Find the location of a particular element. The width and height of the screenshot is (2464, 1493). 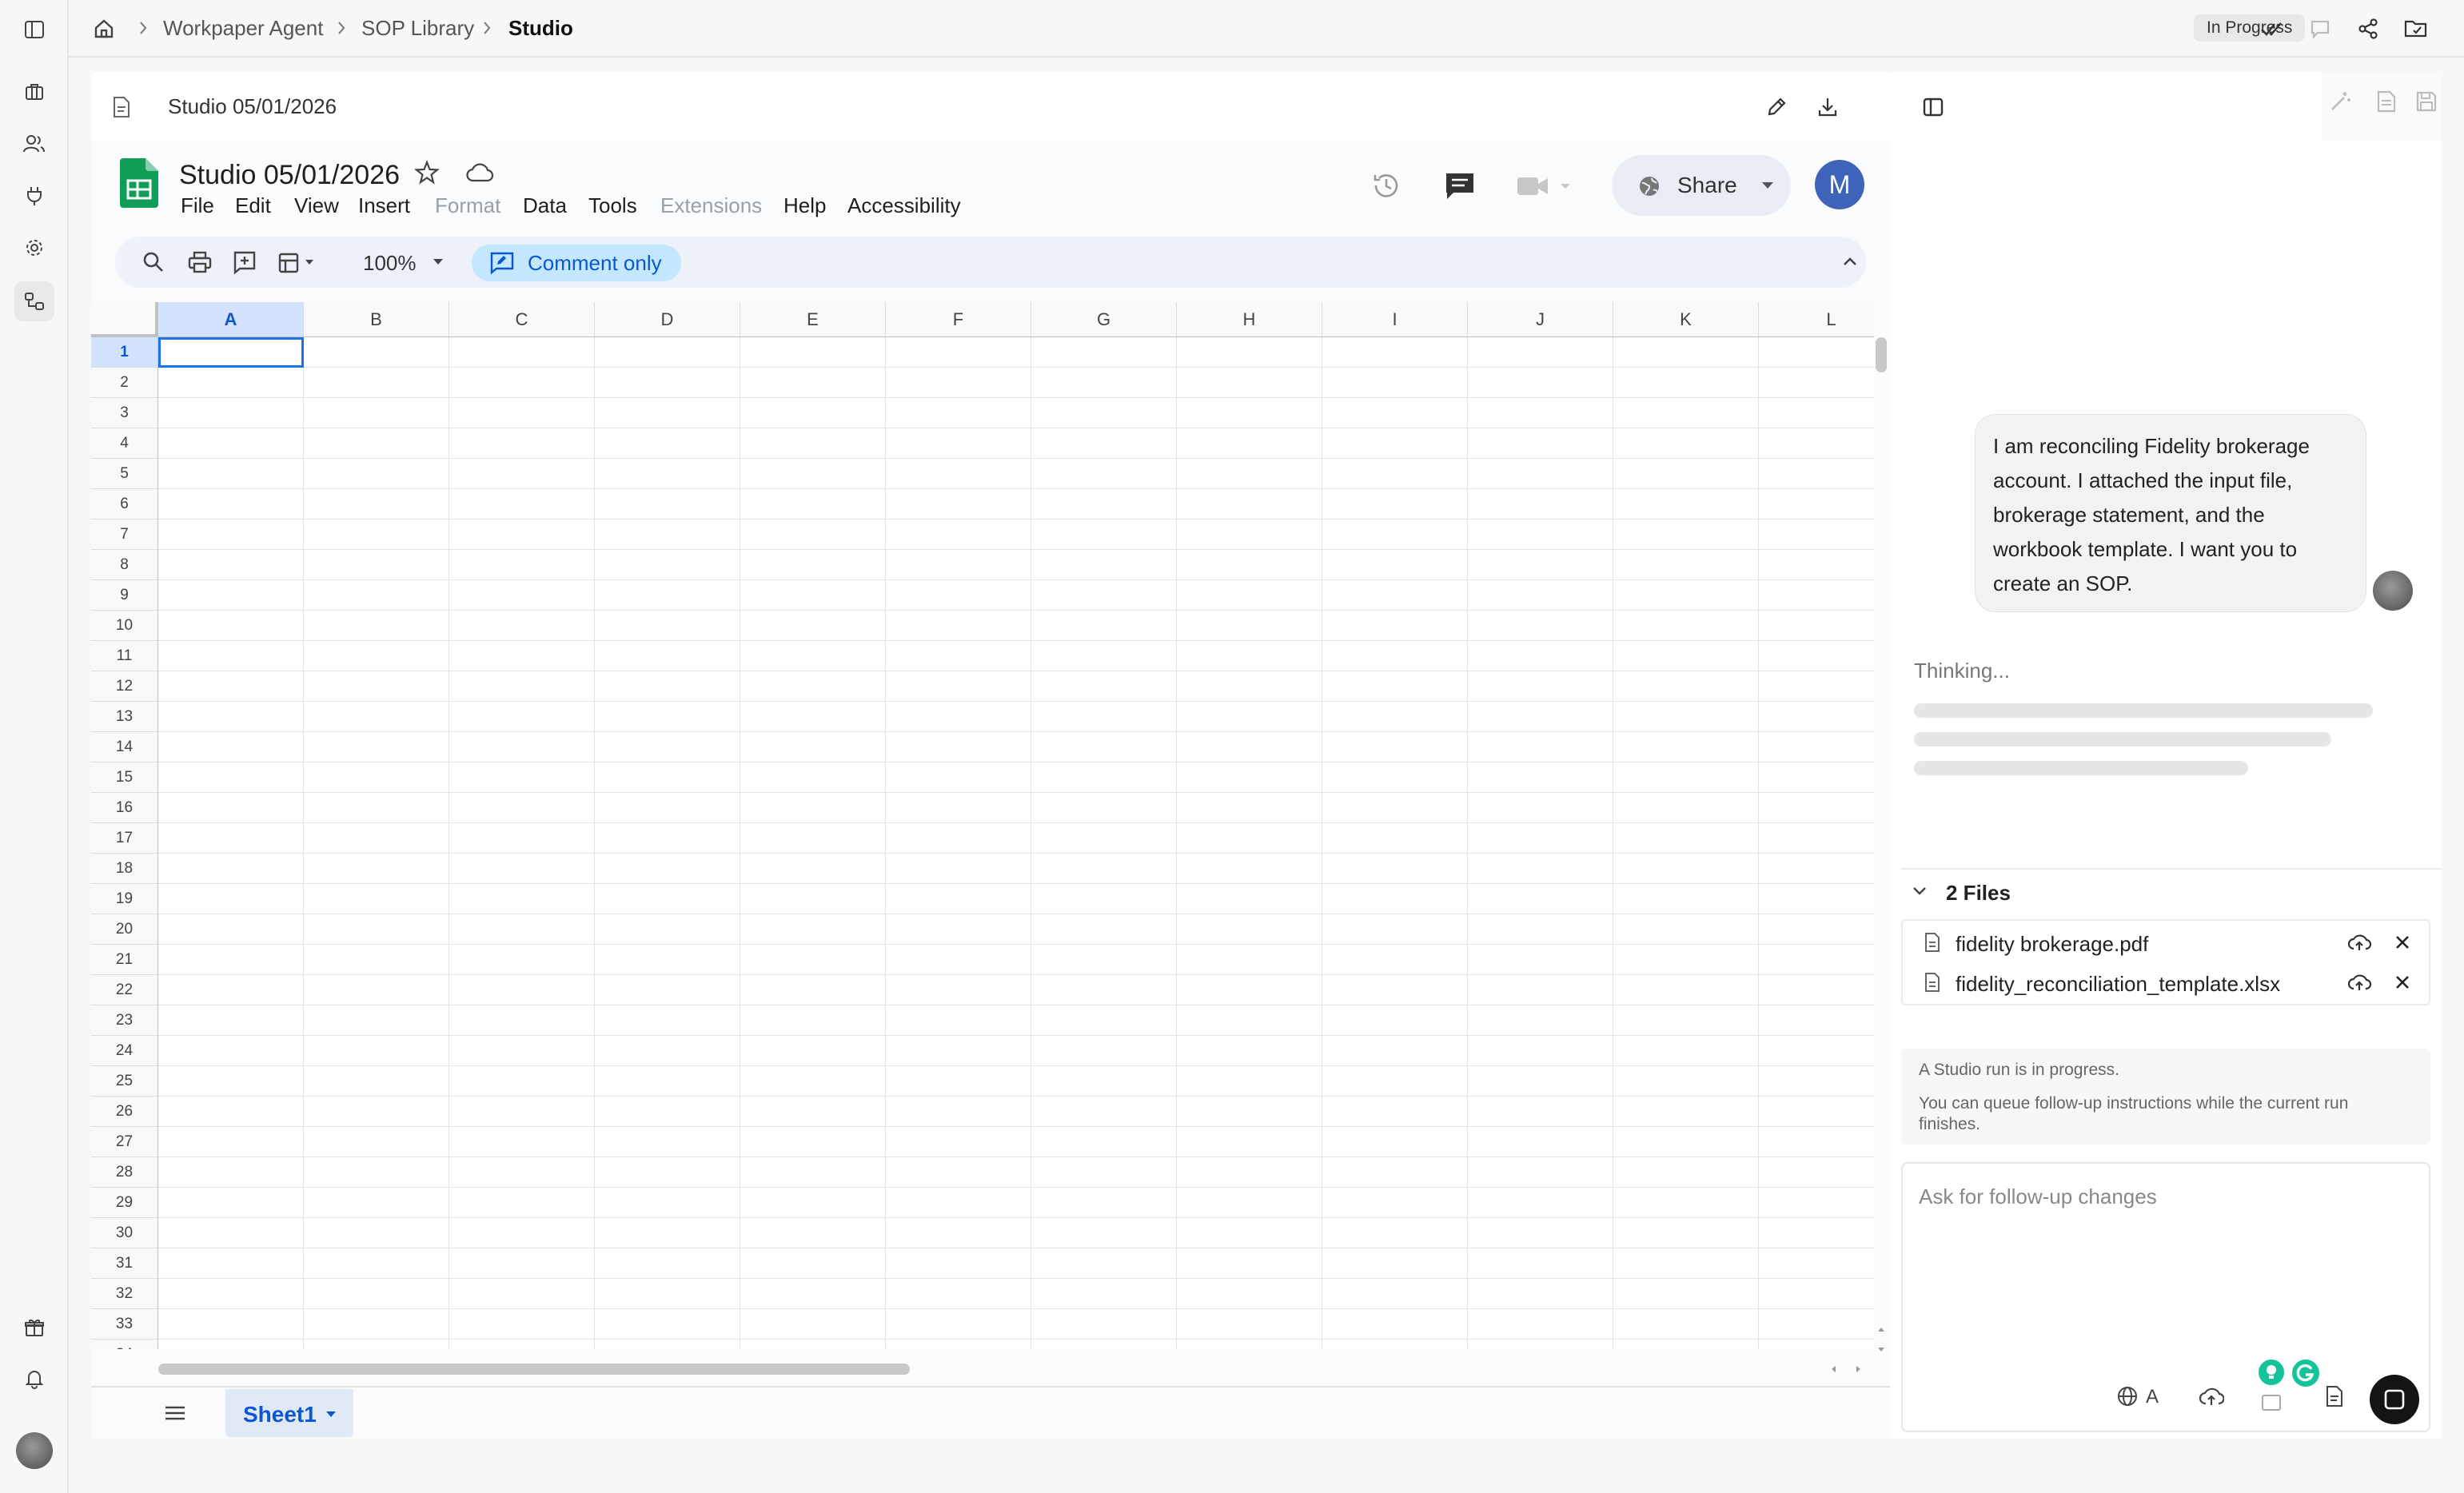

column-header-f: F is located at coordinates (958, 319).